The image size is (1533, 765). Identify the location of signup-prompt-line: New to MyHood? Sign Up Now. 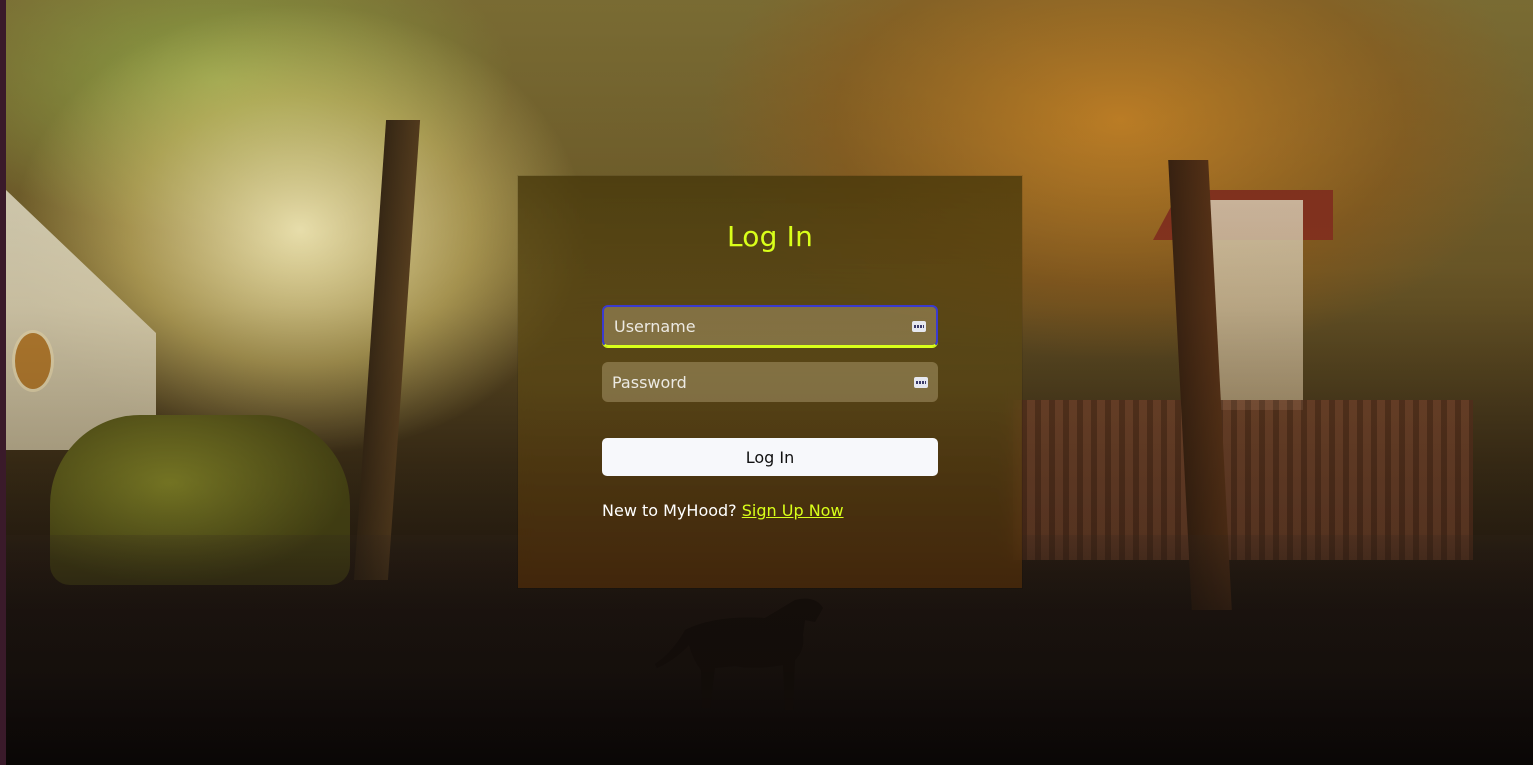
(723, 510).